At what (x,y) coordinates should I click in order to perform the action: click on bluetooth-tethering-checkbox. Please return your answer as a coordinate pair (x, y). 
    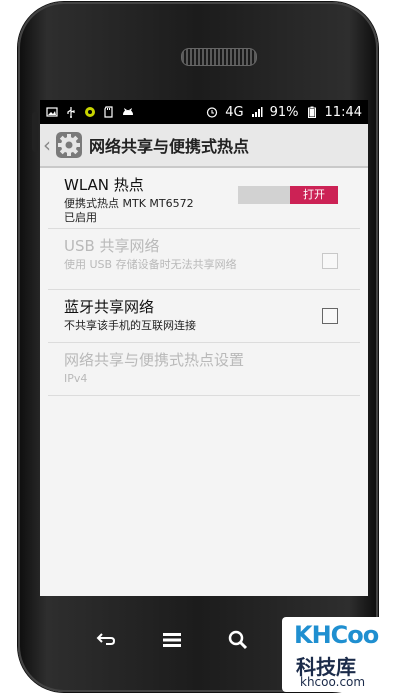
    Looking at the image, I should click on (330, 316).